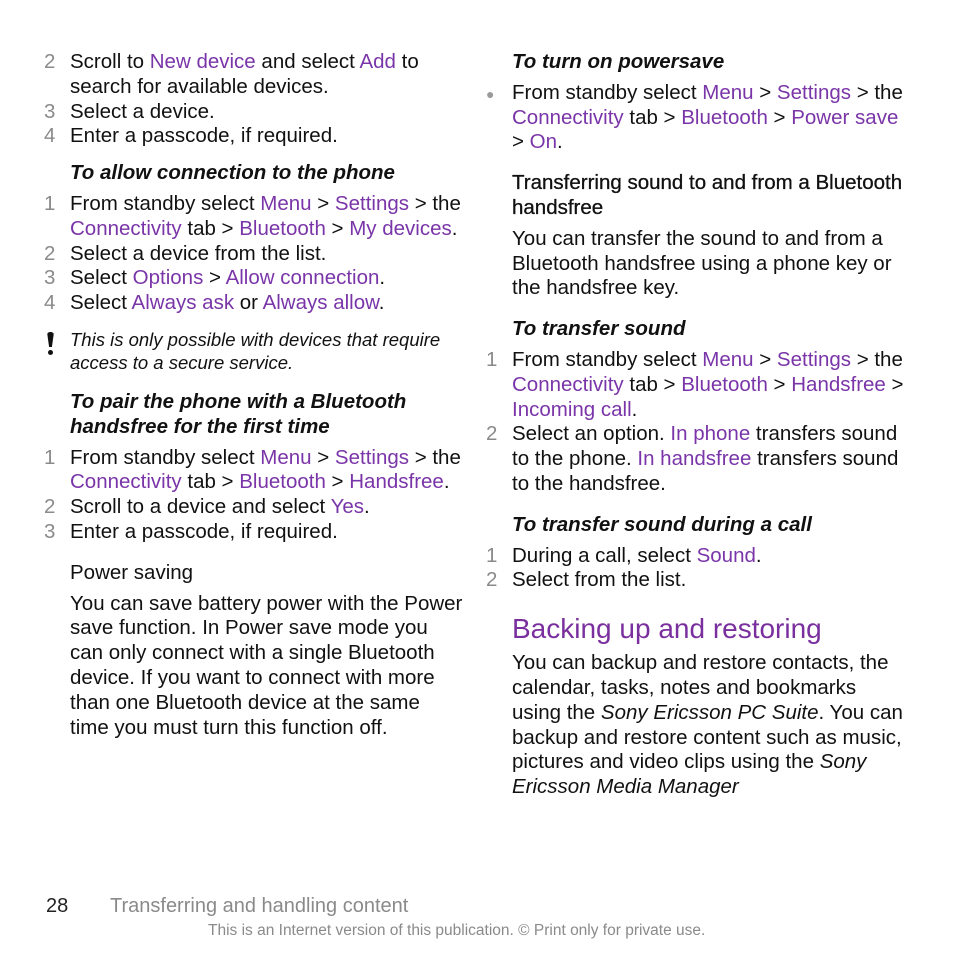 The image size is (954, 954). What do you see at coordinates (202, 61) in the screenshot?
I see `menu-link-new-device: New device` at bounding box center [202, 61].